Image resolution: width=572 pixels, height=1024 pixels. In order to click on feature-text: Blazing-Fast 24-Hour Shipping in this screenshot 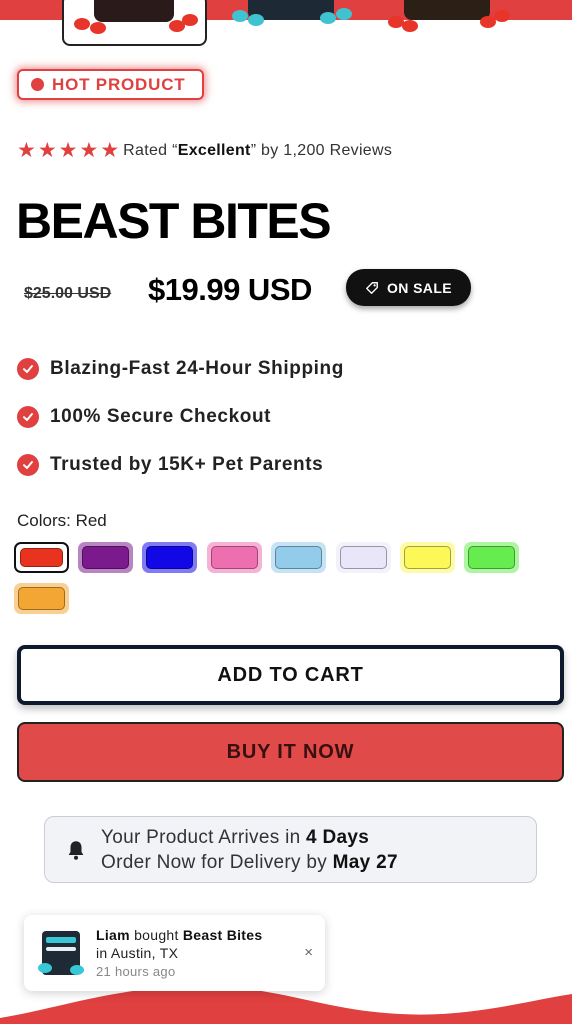, I will do `click(197, 368)`.